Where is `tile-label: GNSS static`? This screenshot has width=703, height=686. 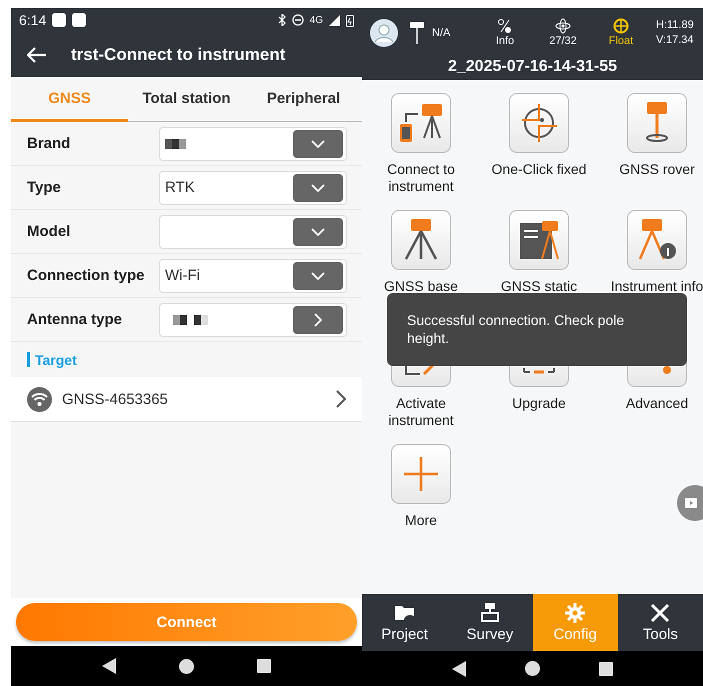
tile-label: GNSS static is located at coordinates (539, 286).